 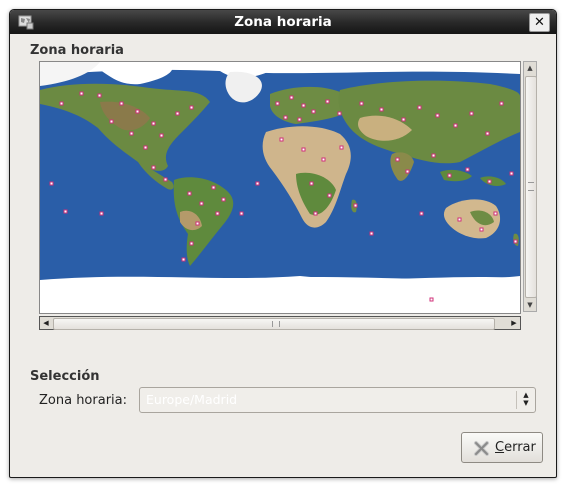 I want to click on combo-spin-icon: ▲ ▼, so click(x=526, y=400).